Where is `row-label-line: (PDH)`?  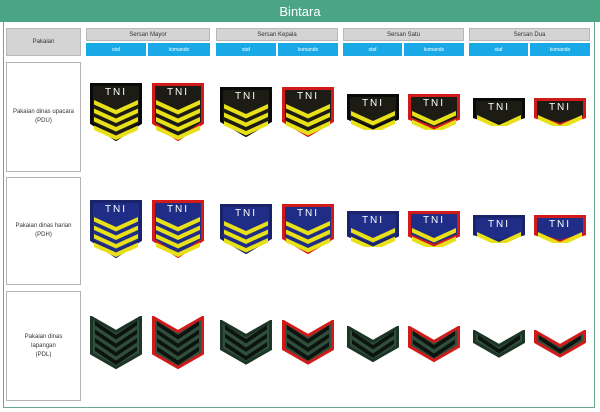 row-label-line: (PDH) is located at coordinates (43, 235).